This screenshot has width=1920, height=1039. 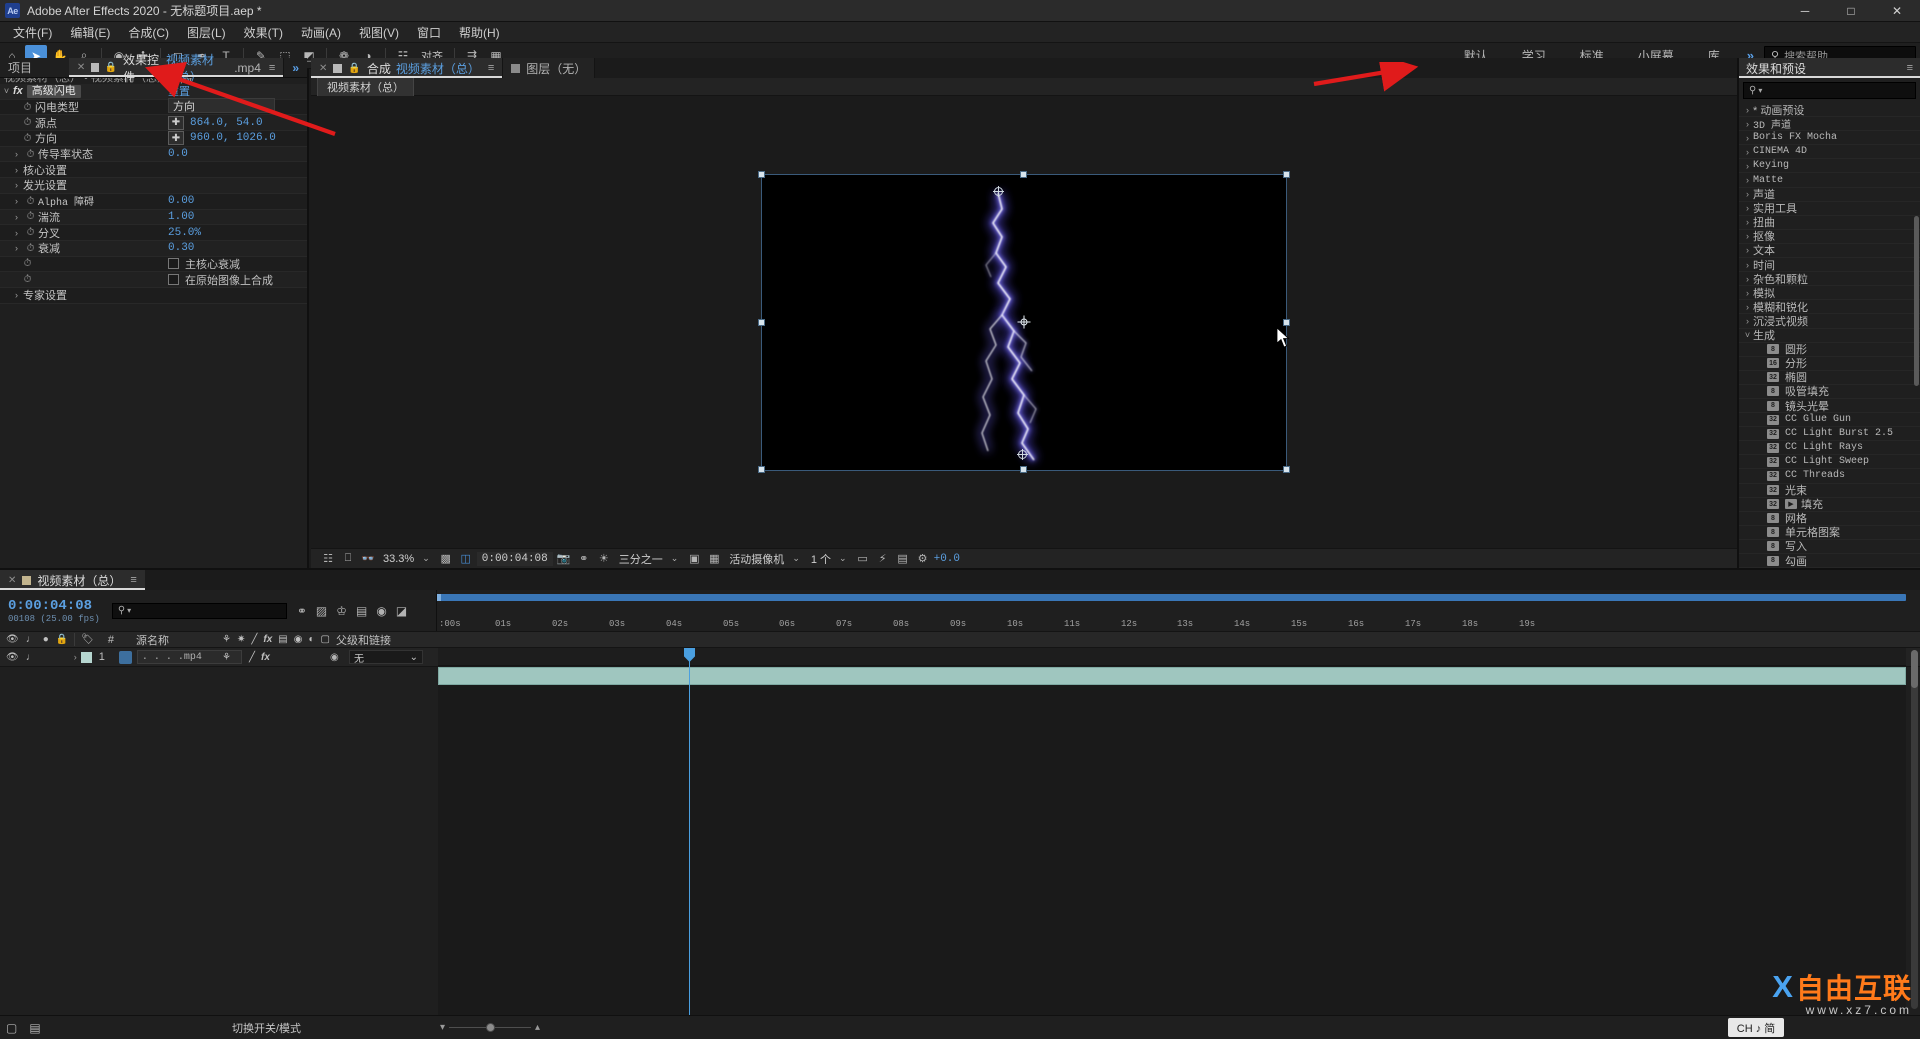 What do you see at coordinates (348, 559) in the screenshot?
I see `fit-to-screen-icon: ⎕` at bounding box center [348, 559].